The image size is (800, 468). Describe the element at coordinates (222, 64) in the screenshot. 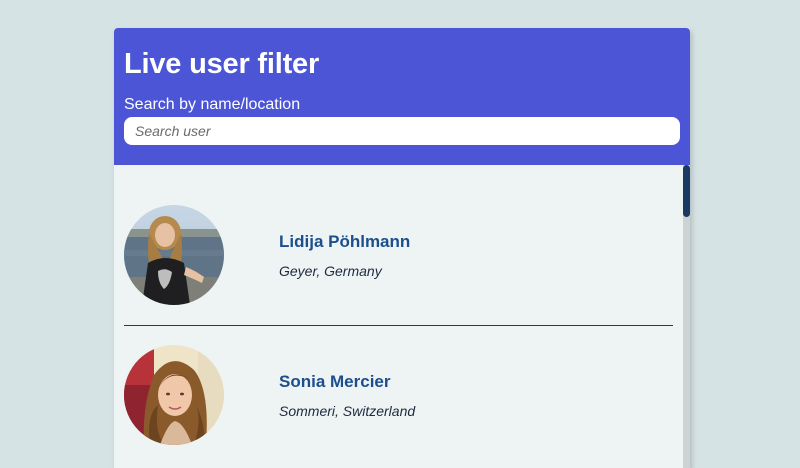

I see `page-title: Live user filter` at that location.